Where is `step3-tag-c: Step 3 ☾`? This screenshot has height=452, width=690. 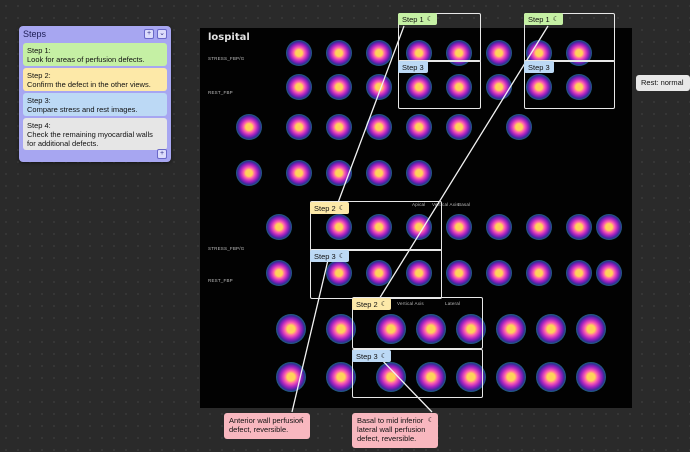 step3-tag-c: Step 3 ☾ is located at coordinates (329, 256).